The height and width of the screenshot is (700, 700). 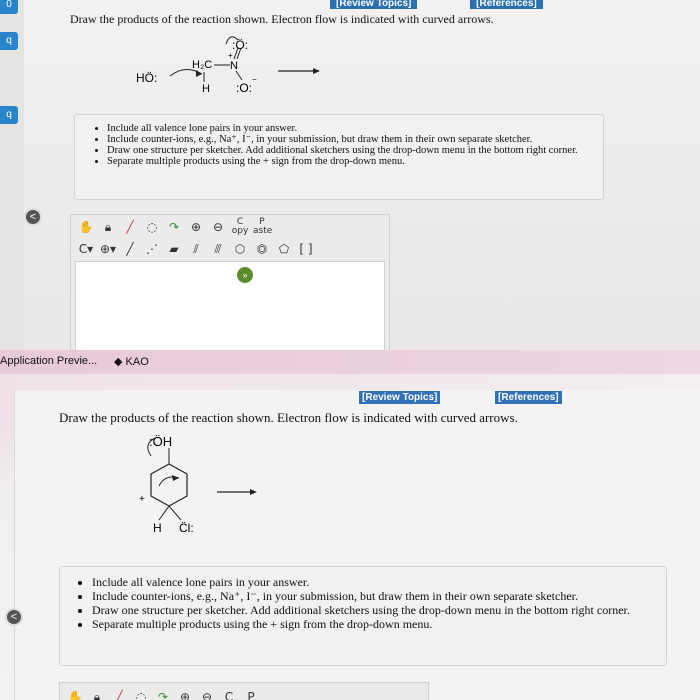 What do you see at coordinates (228, 65) in the screenshot?
I see `reaction-diagram-top: HÖ: H₂C N + :Ö: :O: − H` at bounding box center [228, 65].